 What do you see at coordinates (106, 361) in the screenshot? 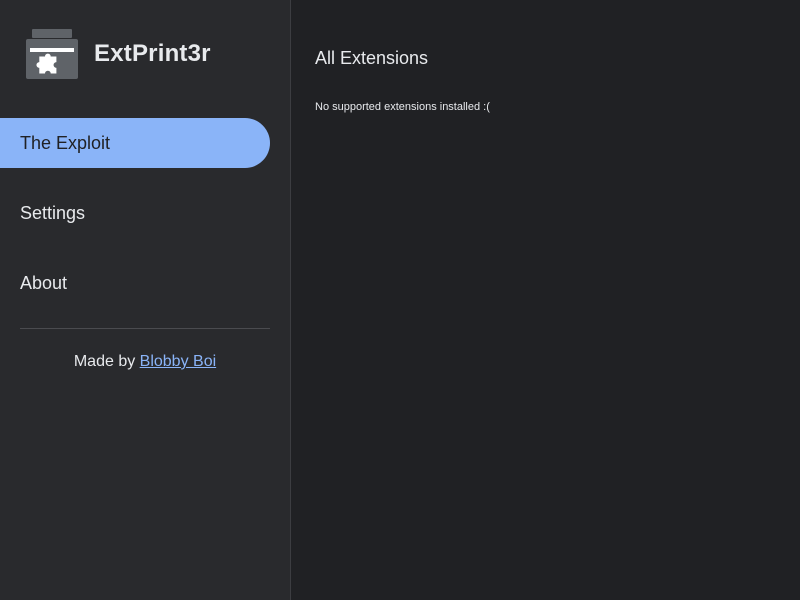
I see `credits-prefix: Made by` at bounding box center [106, 361].